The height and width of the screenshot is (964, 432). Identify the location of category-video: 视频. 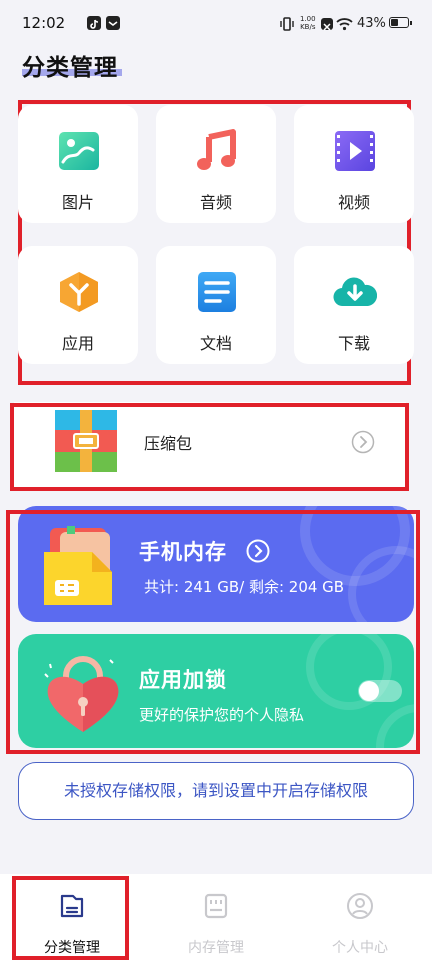
(354, 164).